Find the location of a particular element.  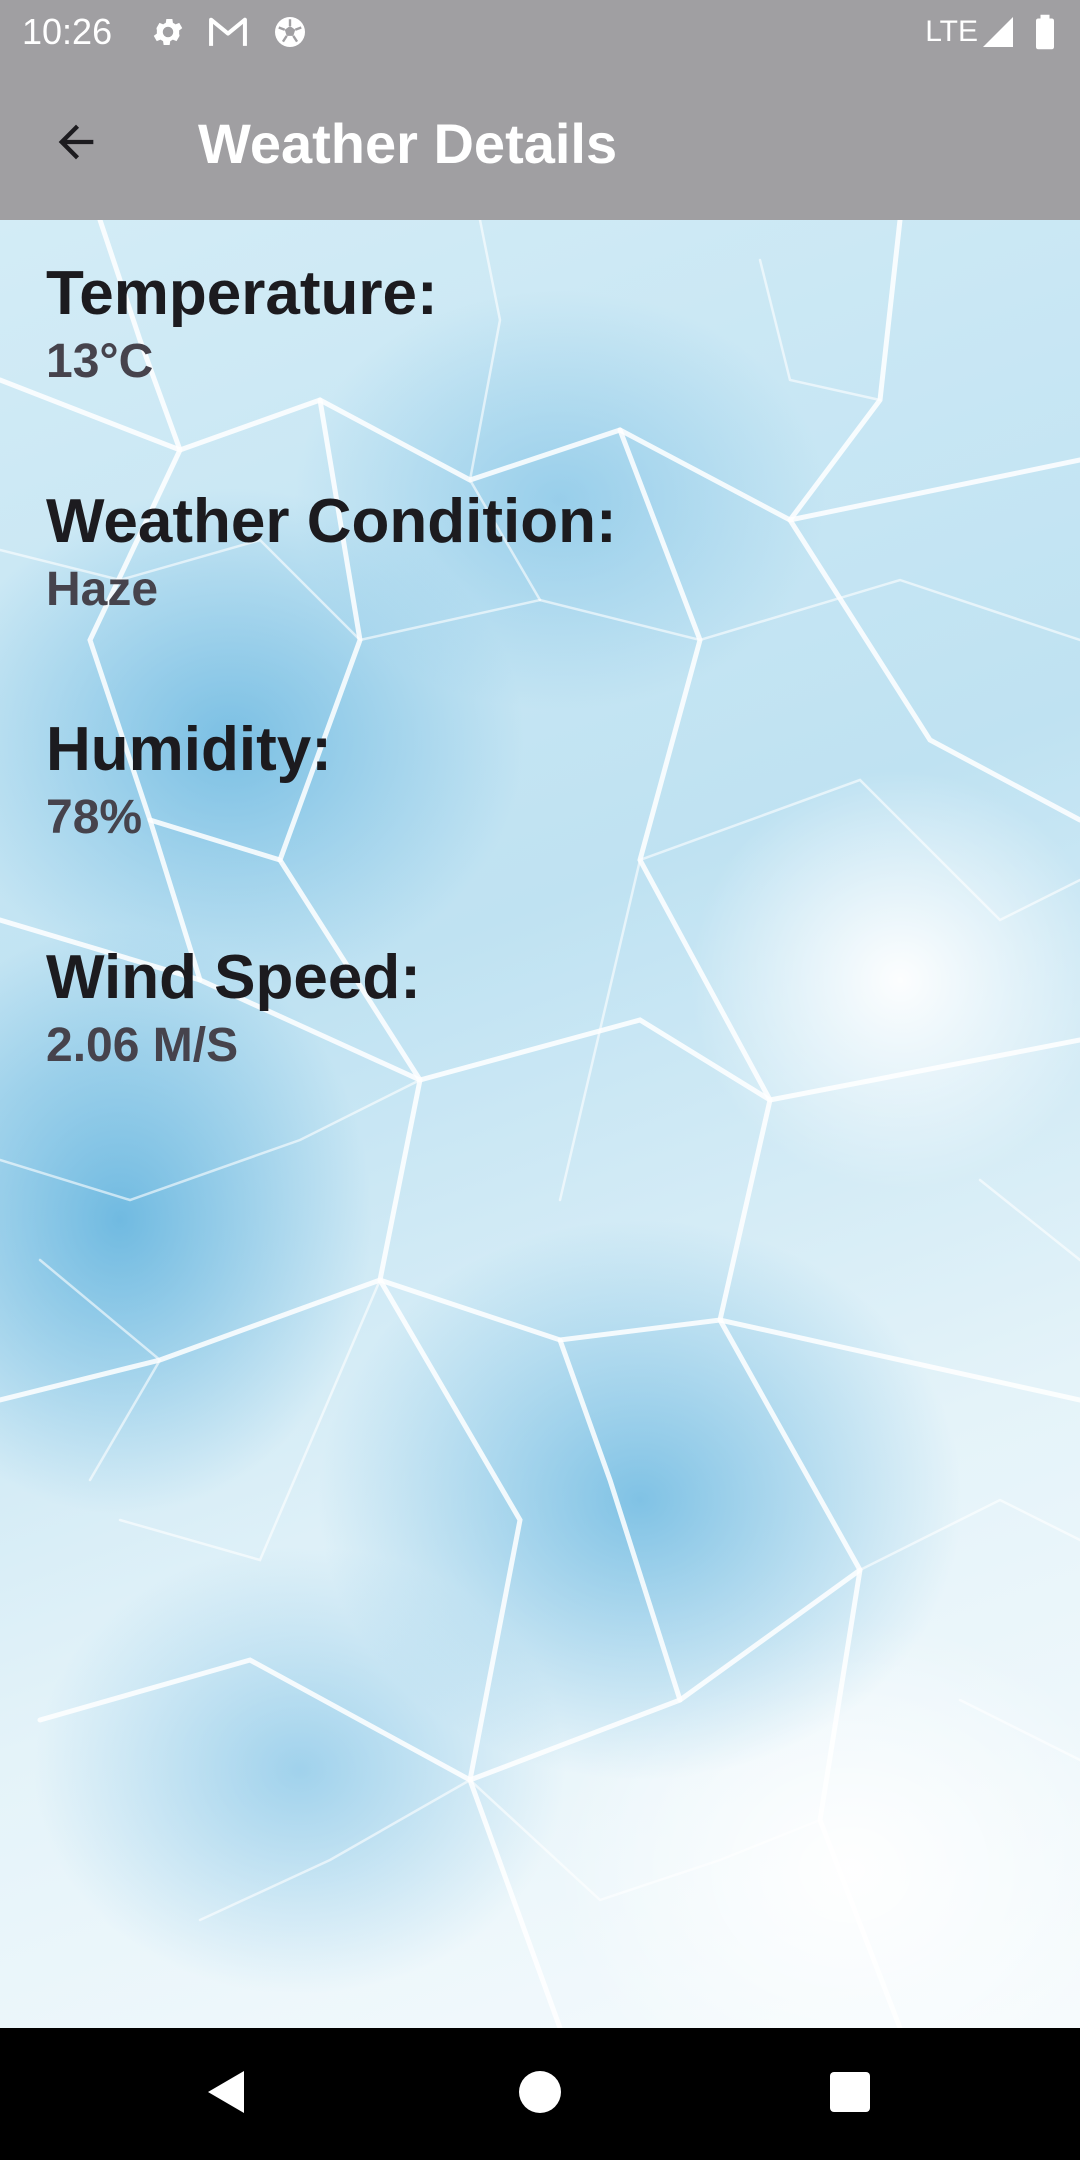

app-bar: Weather Details is located at coordinates (540, 142).